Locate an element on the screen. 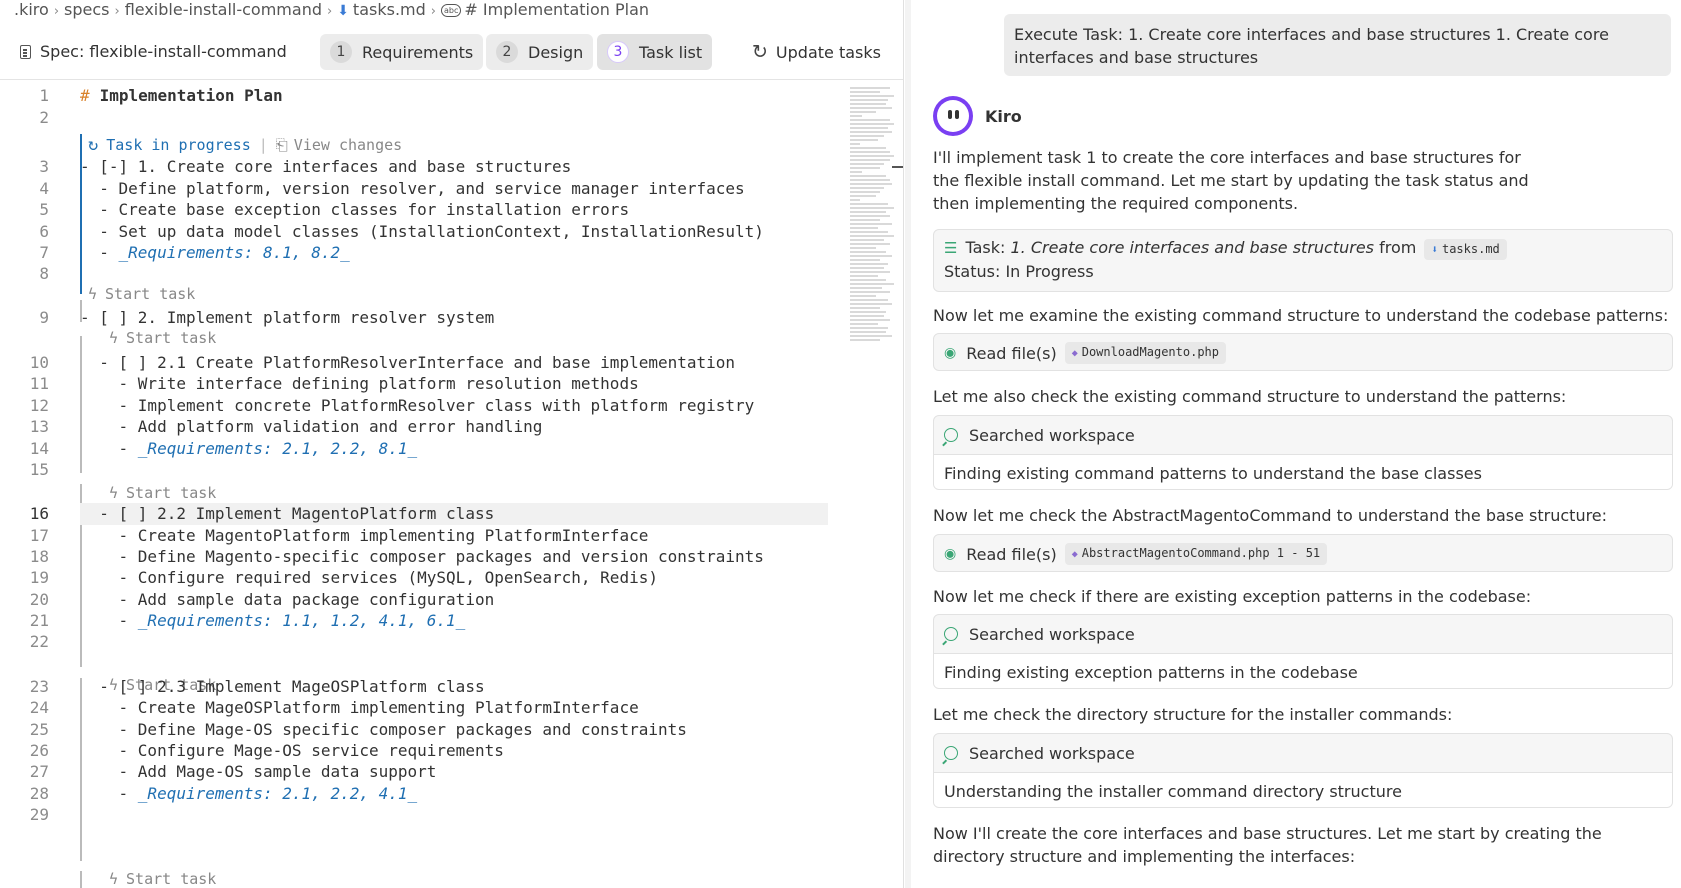 The image size is (1681, 888). file-chip: ◆ AbstractMagentoCommand.php 1 - 51 is located at coordinates (1196, 554).